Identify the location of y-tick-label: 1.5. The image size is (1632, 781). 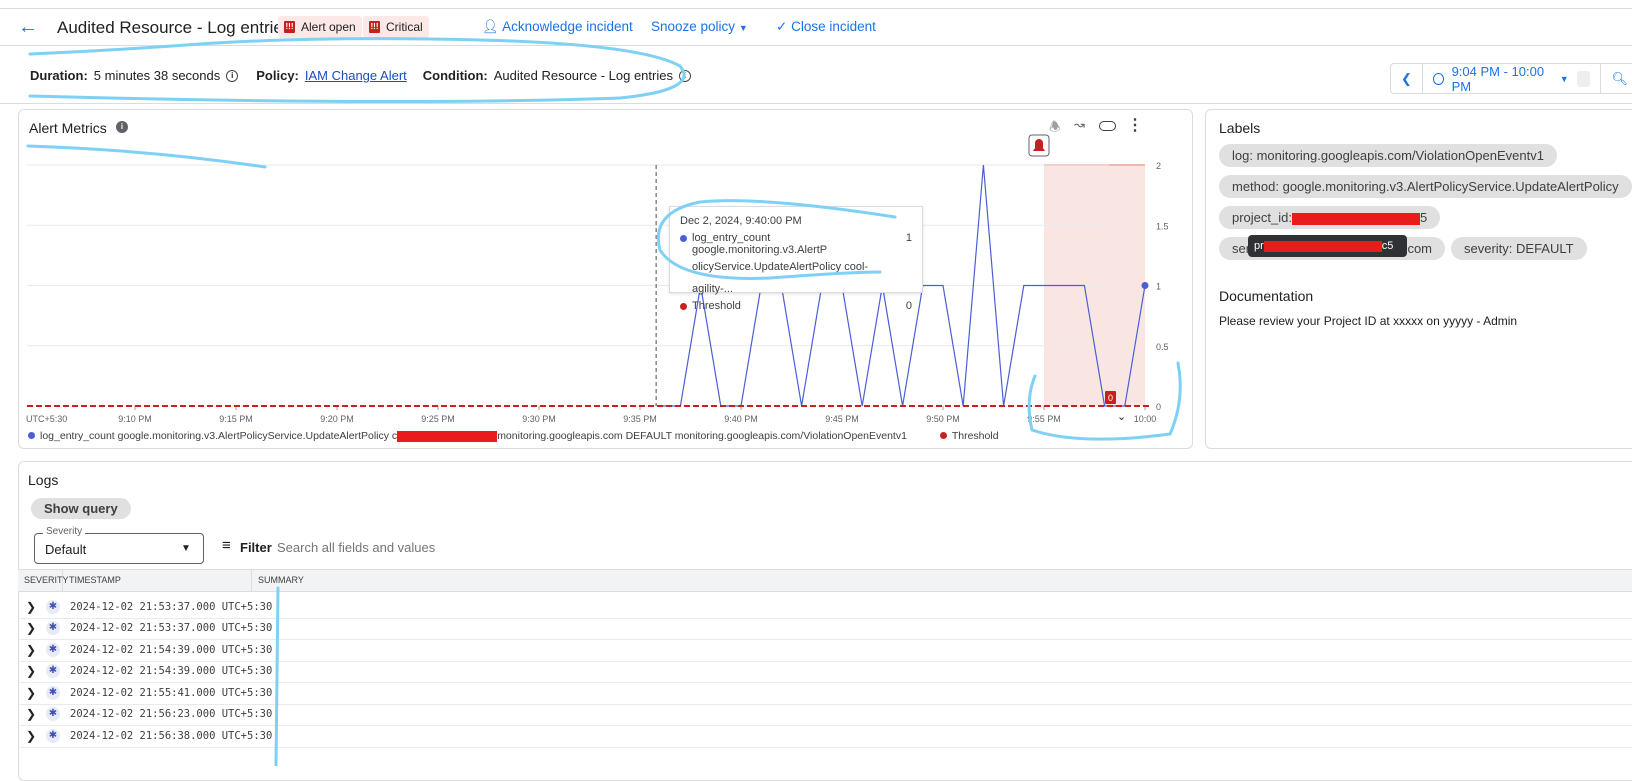
(1162, 226).